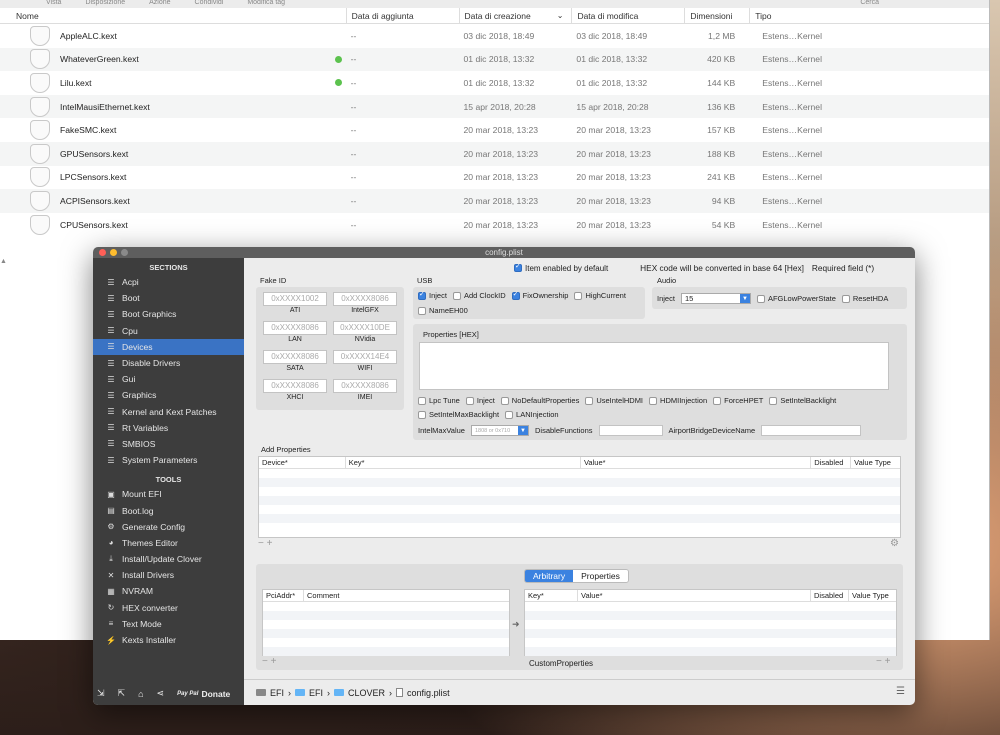 Image resolution: width=1000 pixels, height=735 pixels. I want to click on arrow-right-icon: ➜, so click(516, 624).